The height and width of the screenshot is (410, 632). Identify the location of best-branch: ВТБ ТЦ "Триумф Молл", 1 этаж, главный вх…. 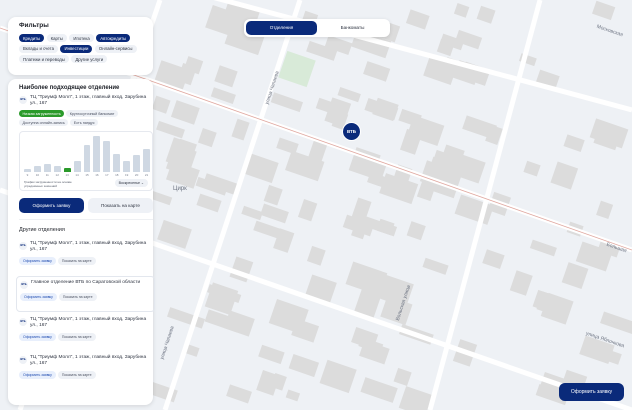
(80, 101).